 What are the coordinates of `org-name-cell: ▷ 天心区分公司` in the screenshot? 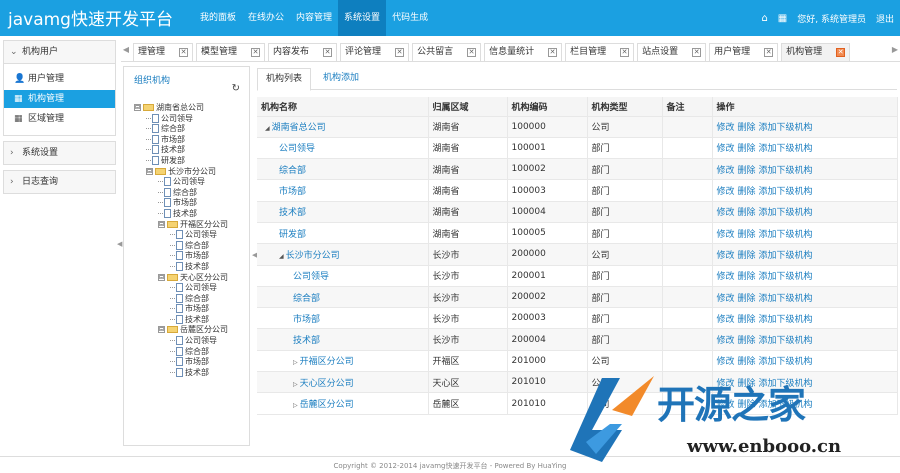 It's located at (343, 382).